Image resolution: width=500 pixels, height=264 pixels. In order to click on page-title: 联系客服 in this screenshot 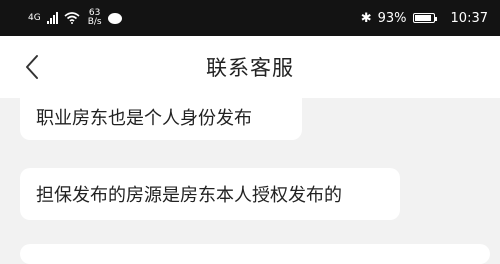, I will do `click(250, 68)`.